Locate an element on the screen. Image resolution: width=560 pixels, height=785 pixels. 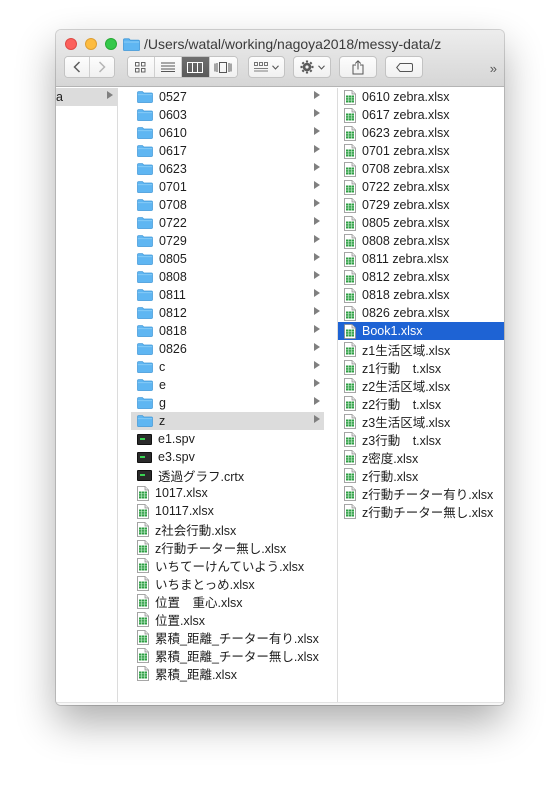
folder-row: a is located at coordinates (86, 97).